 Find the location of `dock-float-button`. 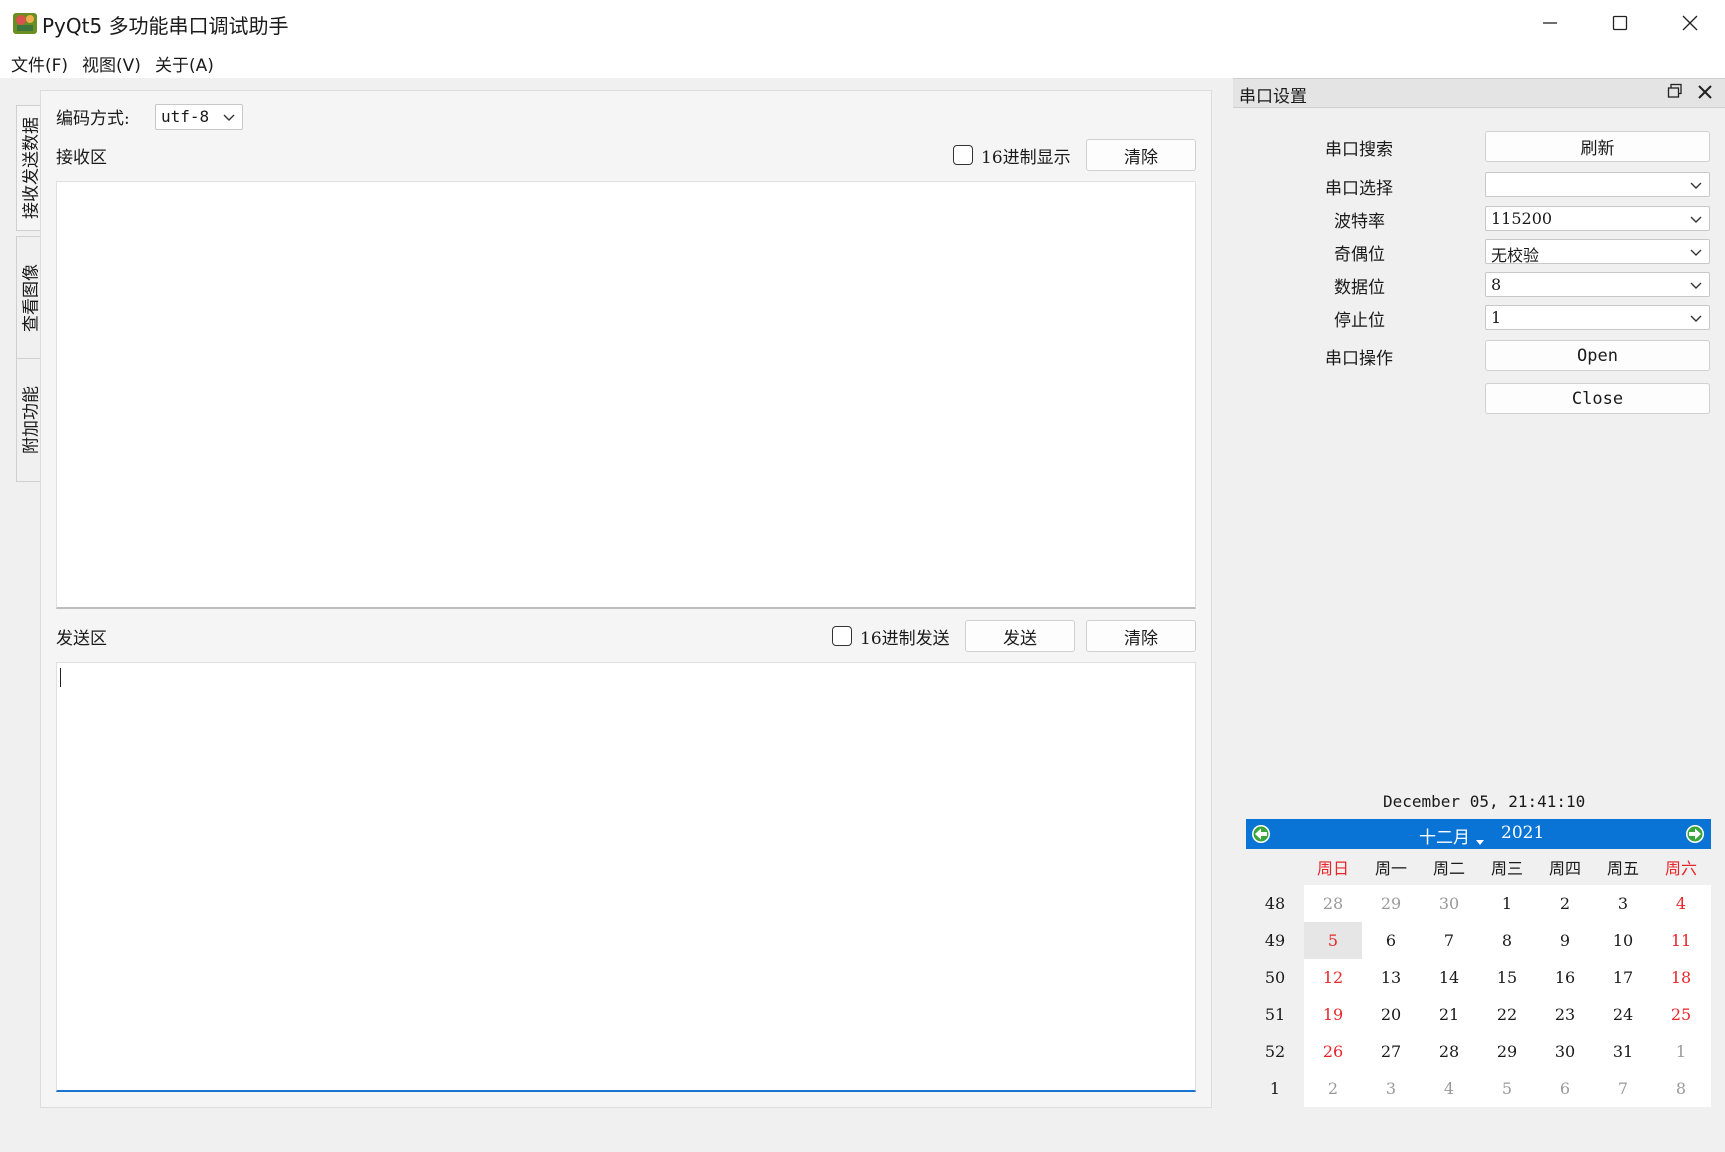

dock-float-button is located at coordinates (1675, 93).